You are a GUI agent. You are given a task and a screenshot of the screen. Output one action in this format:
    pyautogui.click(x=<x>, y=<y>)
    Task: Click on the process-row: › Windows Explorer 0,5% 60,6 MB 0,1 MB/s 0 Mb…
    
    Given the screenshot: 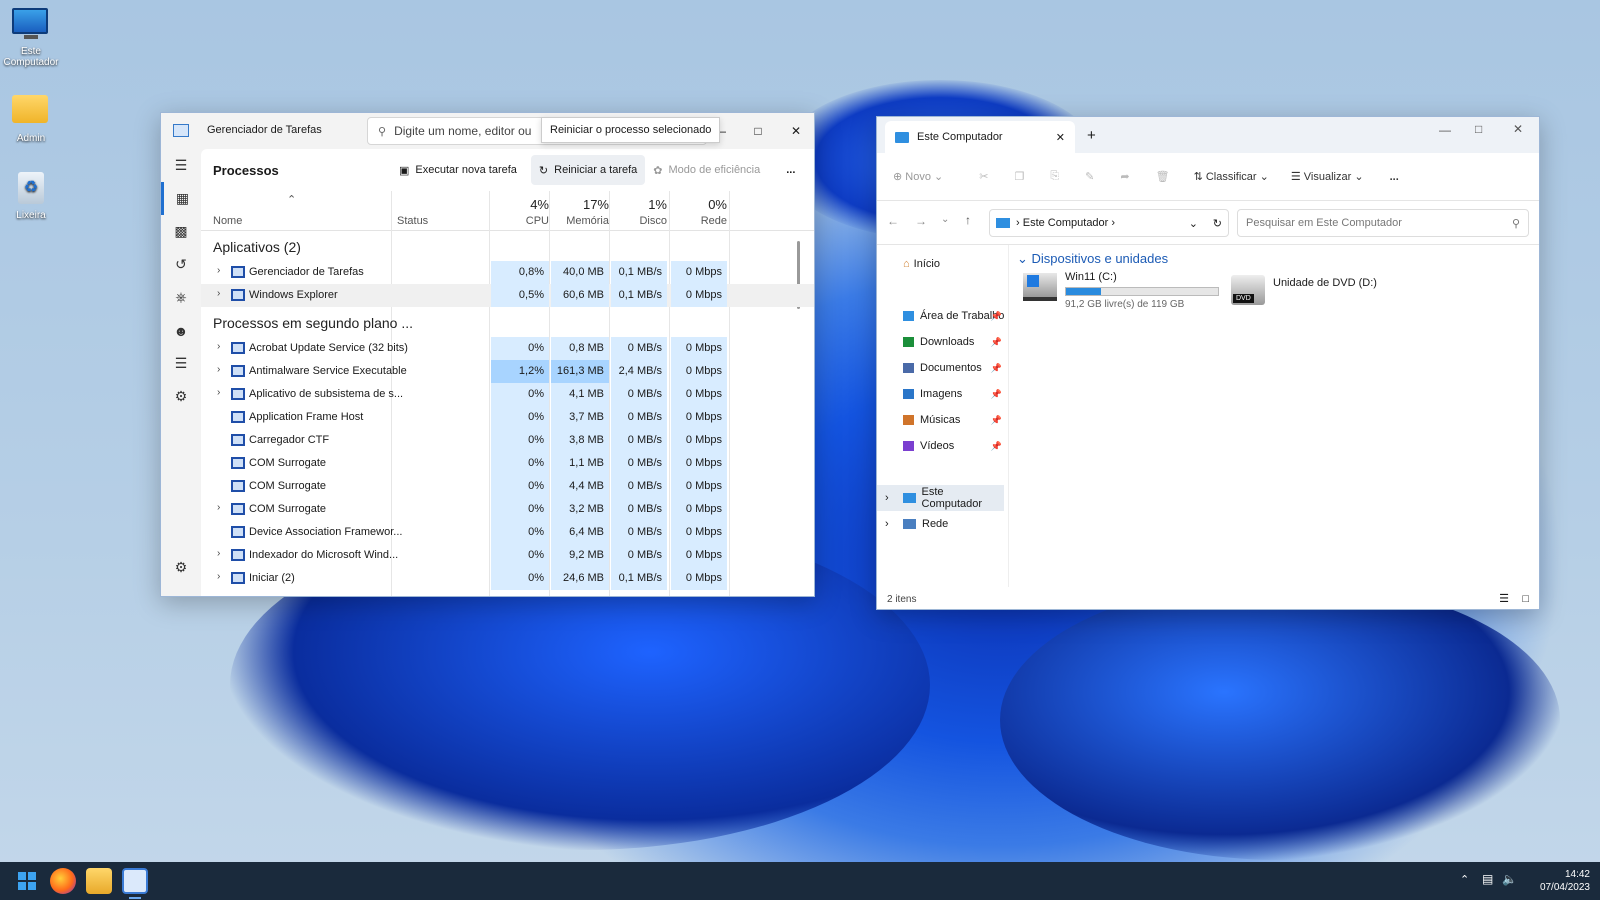 What is the action you would take?
    pyautogui.click(x=507, y=295)
    